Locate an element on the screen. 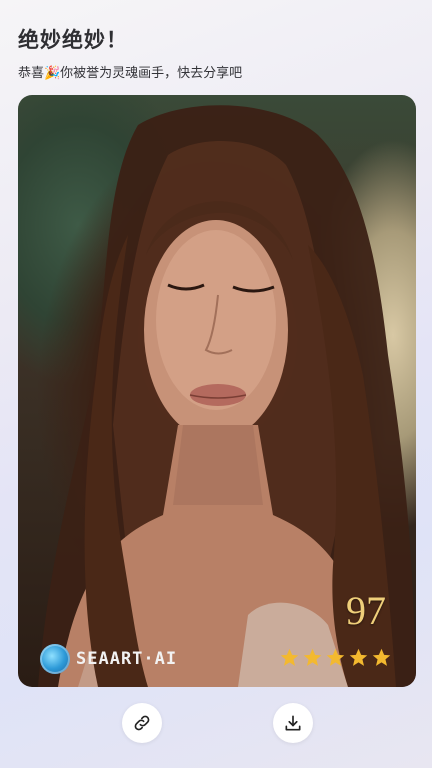 Image resolution: width=432 pixels, height=768 pixels. star-rating is located at coordinates (335, 657).